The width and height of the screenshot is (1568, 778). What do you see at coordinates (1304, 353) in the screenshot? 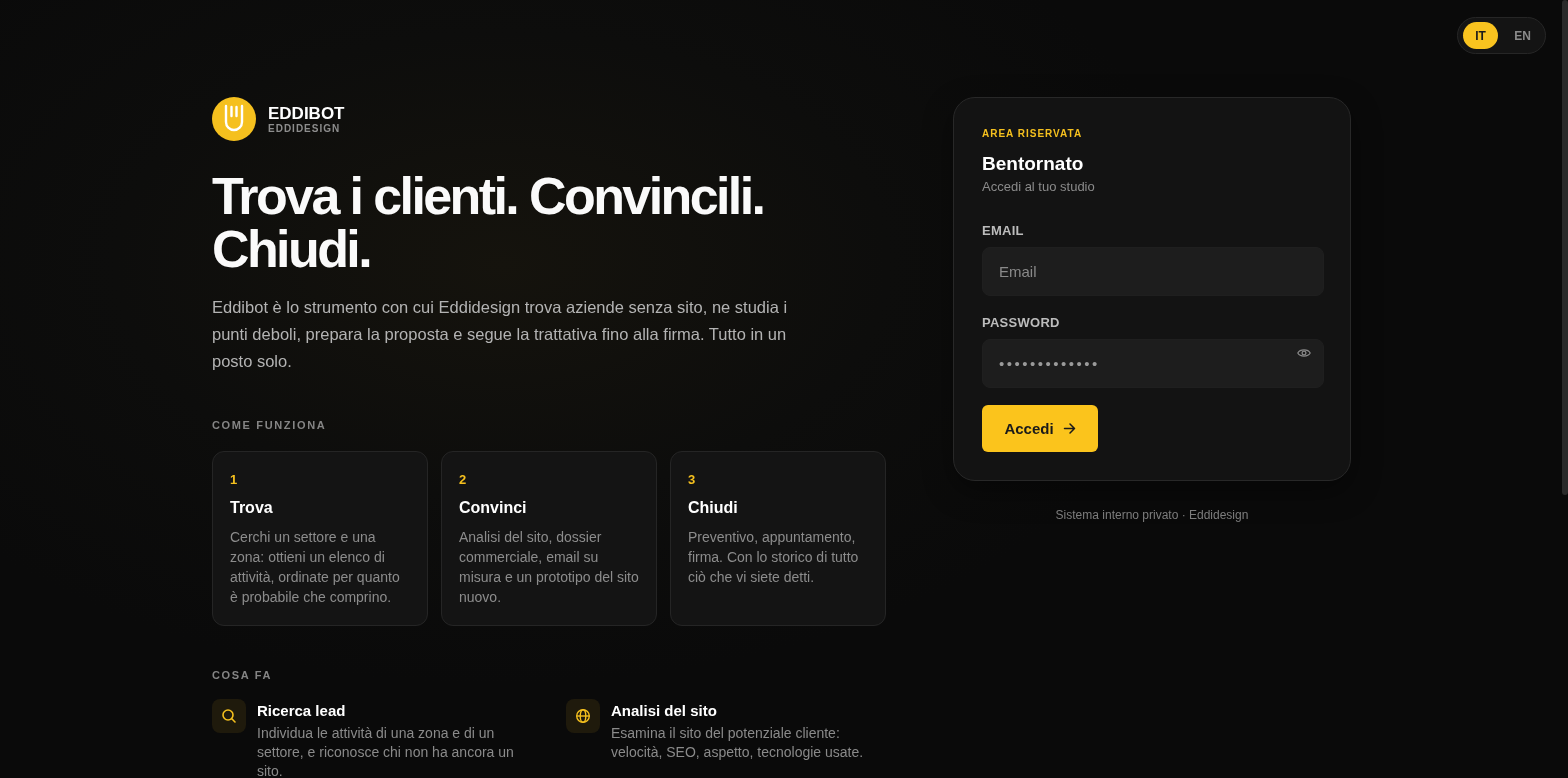
I see `eye-icon` at bounding box center [1304, 353].